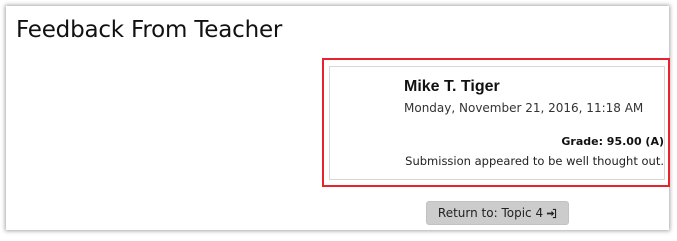 Image resolution: width=677 pixels, height=241 pixels. Describe the element at coordinates (524, 108) in the screenshot. I see `feedback-date: Monday, November 21, 2016, 11:18 AM` at that location.